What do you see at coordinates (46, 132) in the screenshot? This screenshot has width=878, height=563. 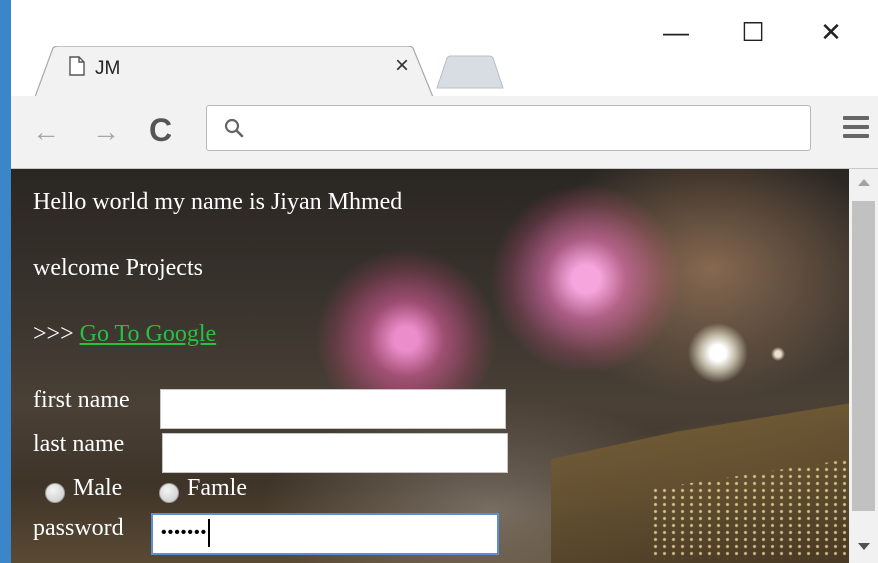 I see `back-arrow-icon: ←` at bounding box center [46, 132].